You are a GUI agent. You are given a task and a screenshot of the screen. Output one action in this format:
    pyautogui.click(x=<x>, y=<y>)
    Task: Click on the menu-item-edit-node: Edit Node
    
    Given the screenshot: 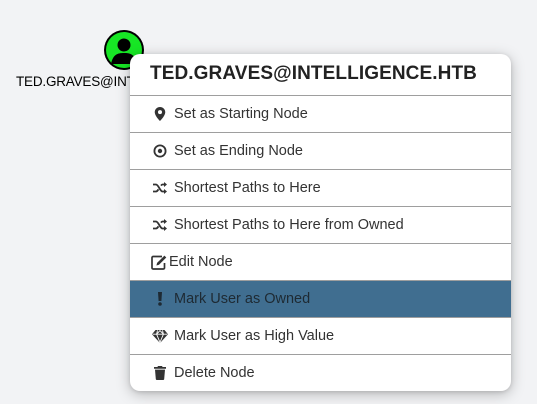 What is the action you would take?
    pyautogui.click(x=320, y=261)
    